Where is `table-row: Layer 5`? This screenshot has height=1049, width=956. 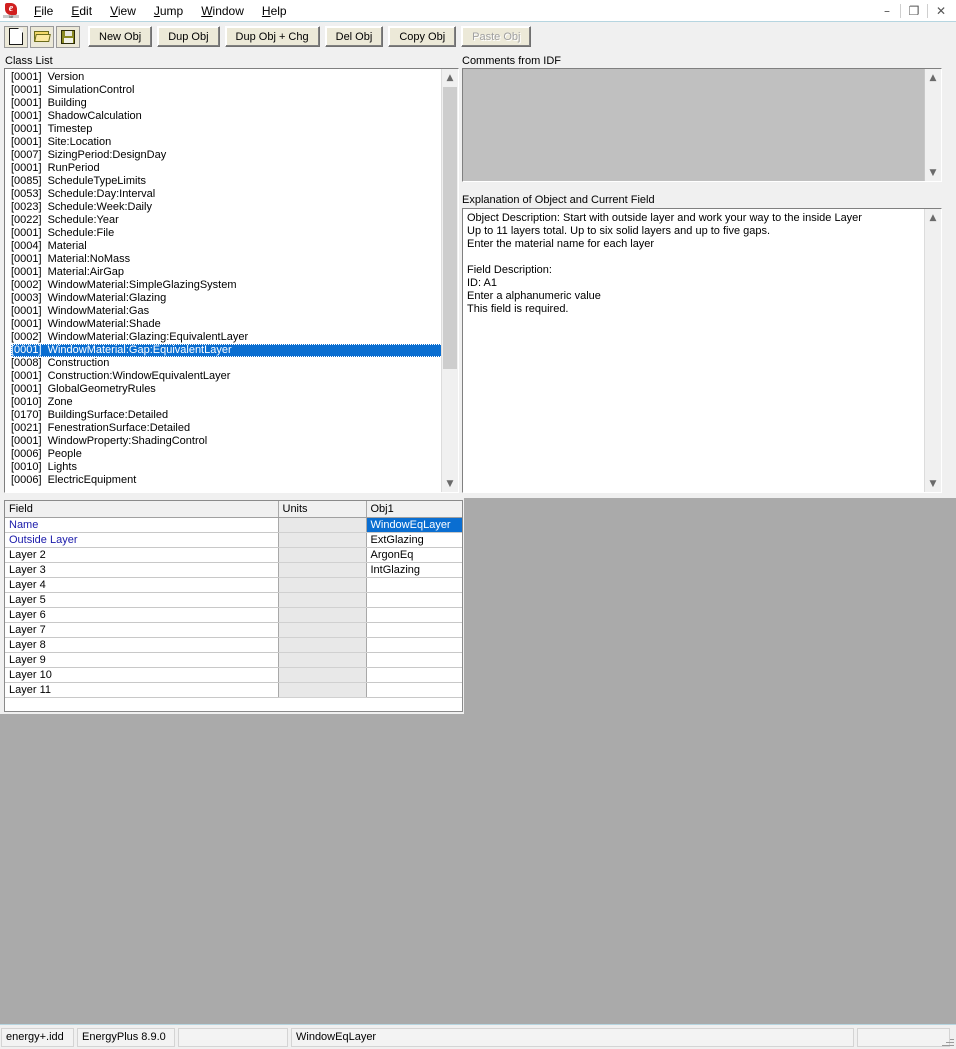 table-row: Layer 5 is located at coordinates (233, 600).